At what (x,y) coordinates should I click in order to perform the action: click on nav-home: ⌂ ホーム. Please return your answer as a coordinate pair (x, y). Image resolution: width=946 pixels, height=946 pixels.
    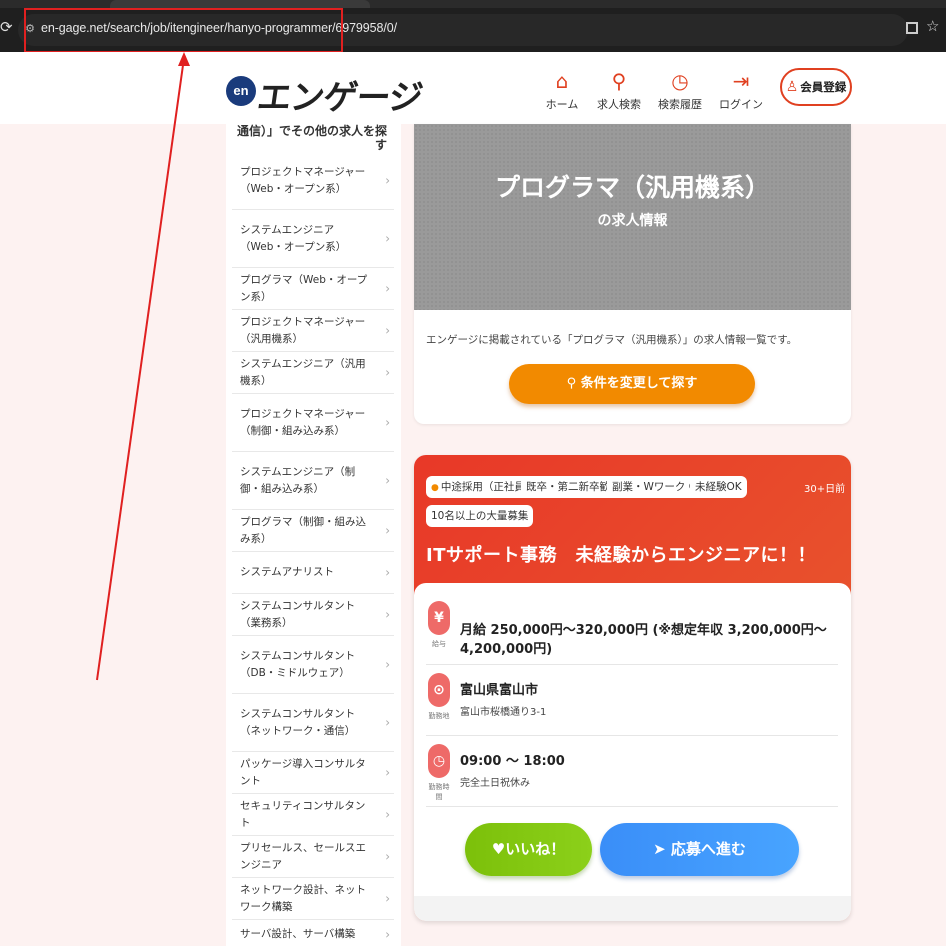
    Looking at the image, I should click on (562, 90).